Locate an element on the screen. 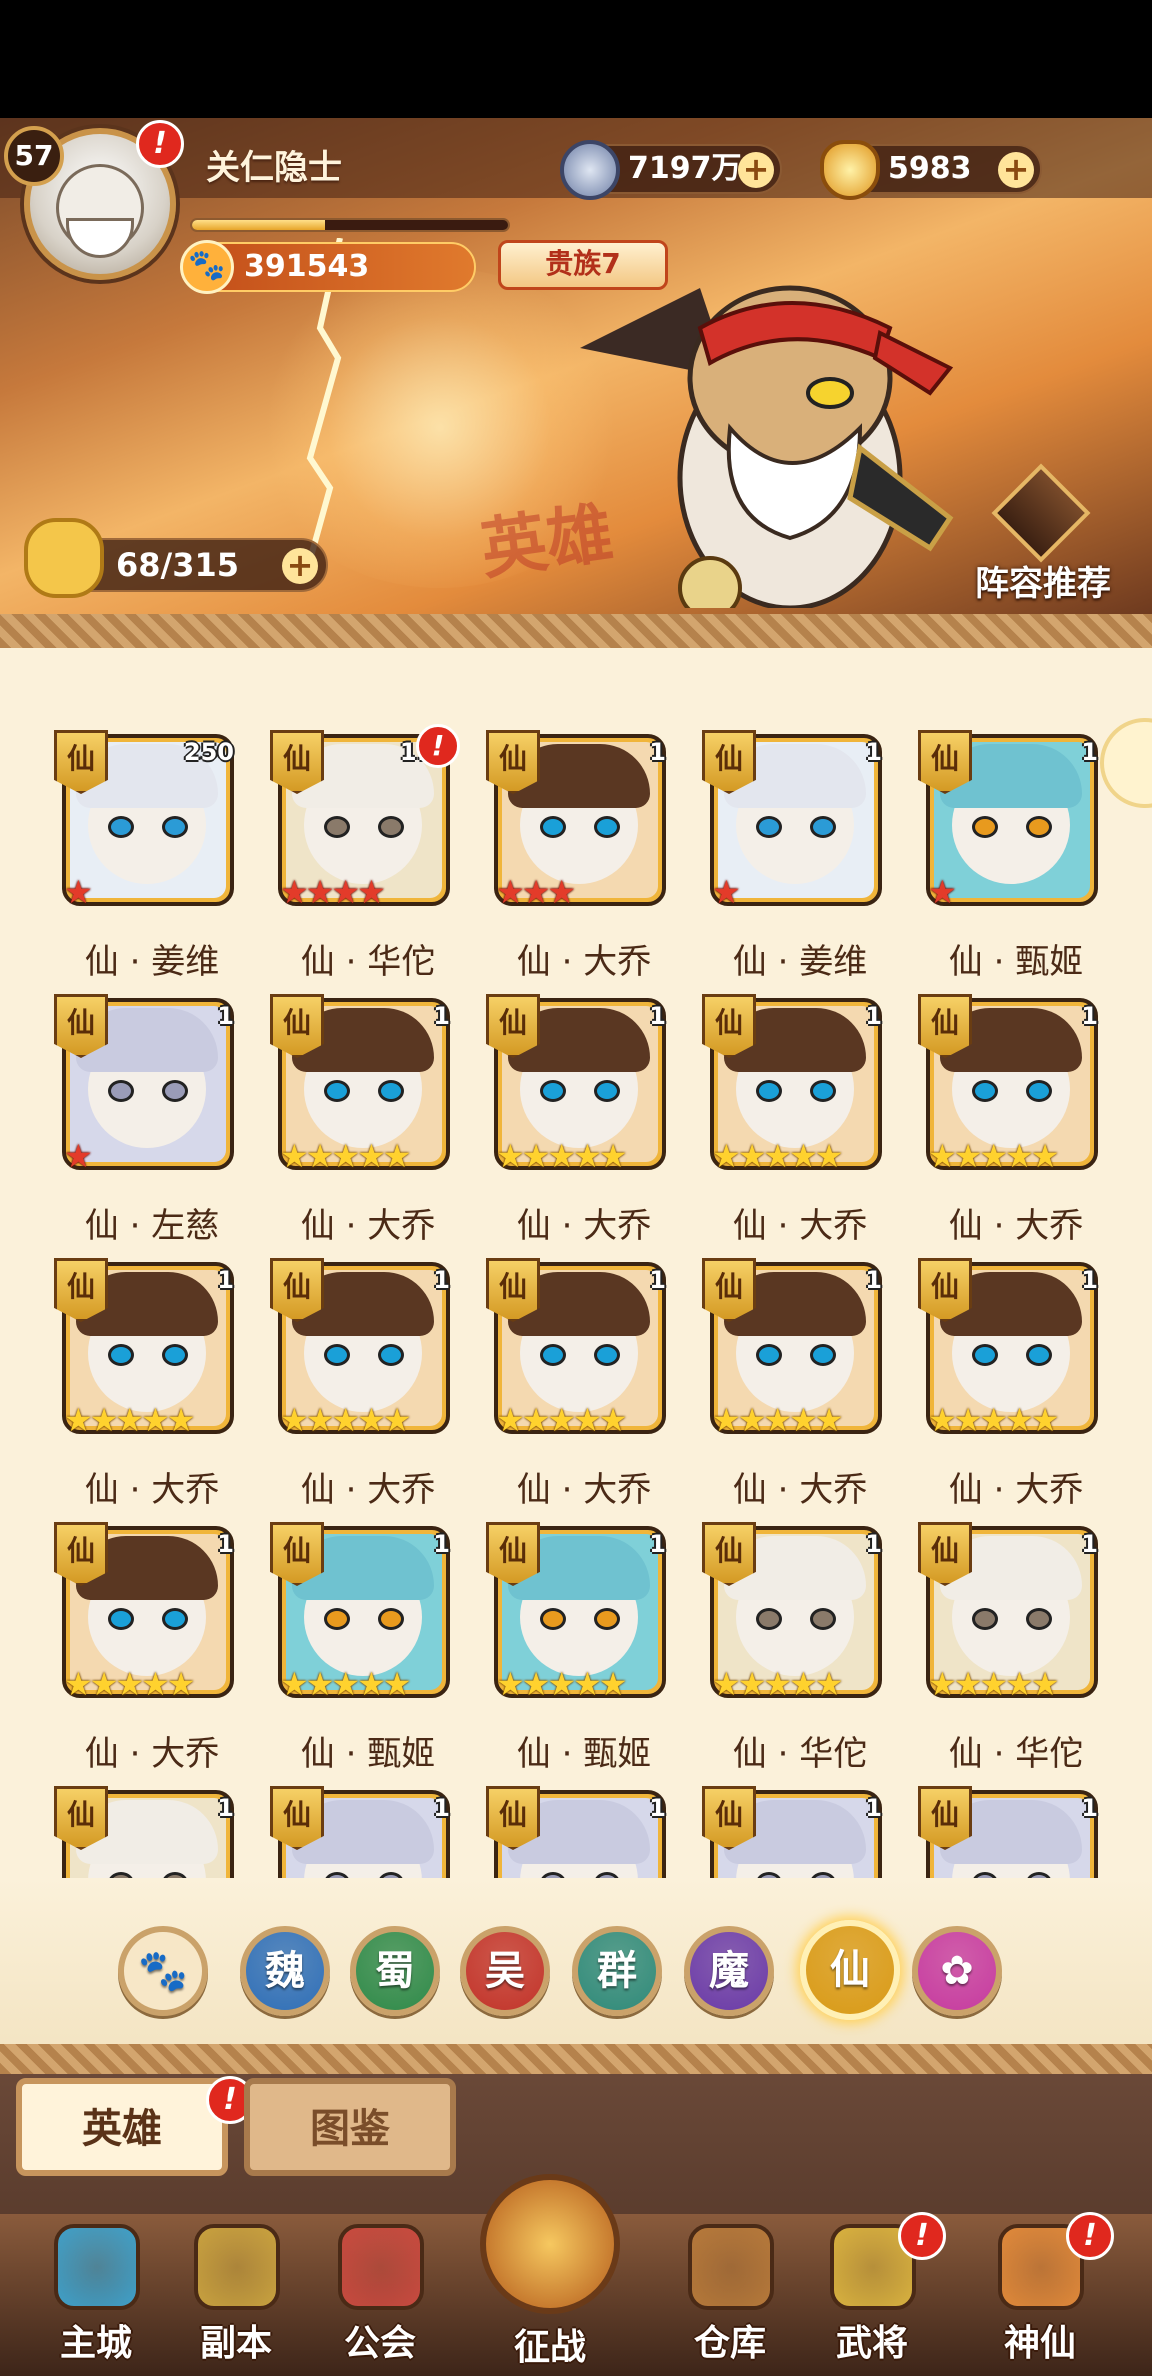  add-copper-button: + is located at coordinates (756, 170).